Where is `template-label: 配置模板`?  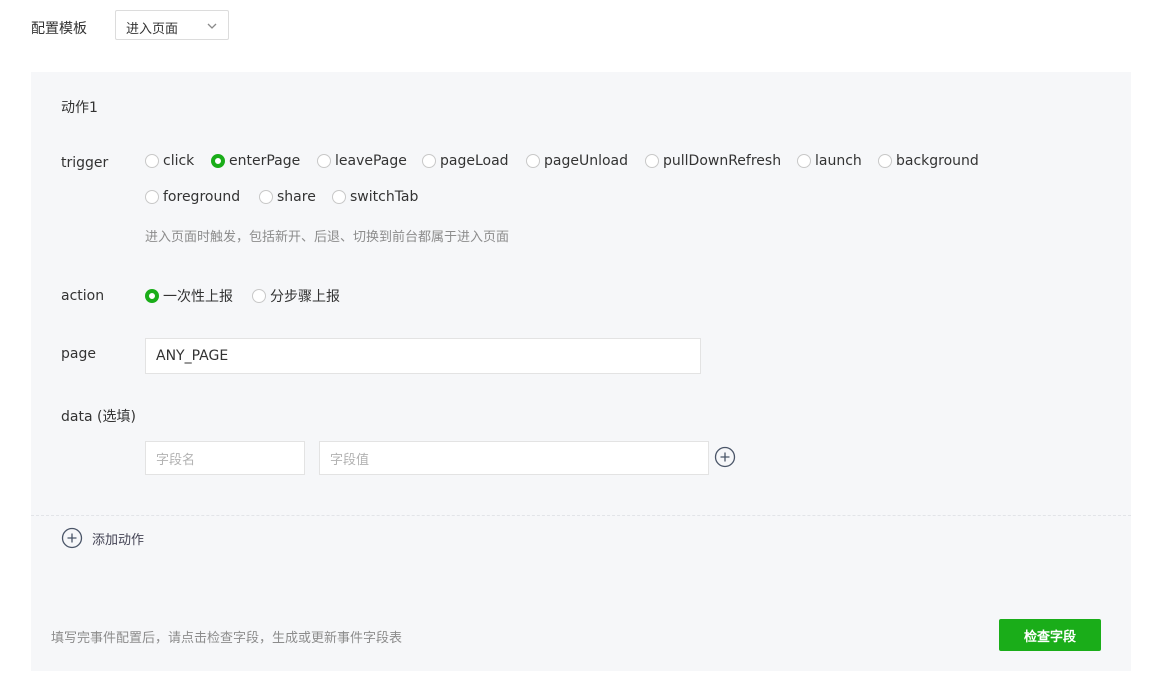 template-label: 配置模板 is located at coordinates (59, 29).